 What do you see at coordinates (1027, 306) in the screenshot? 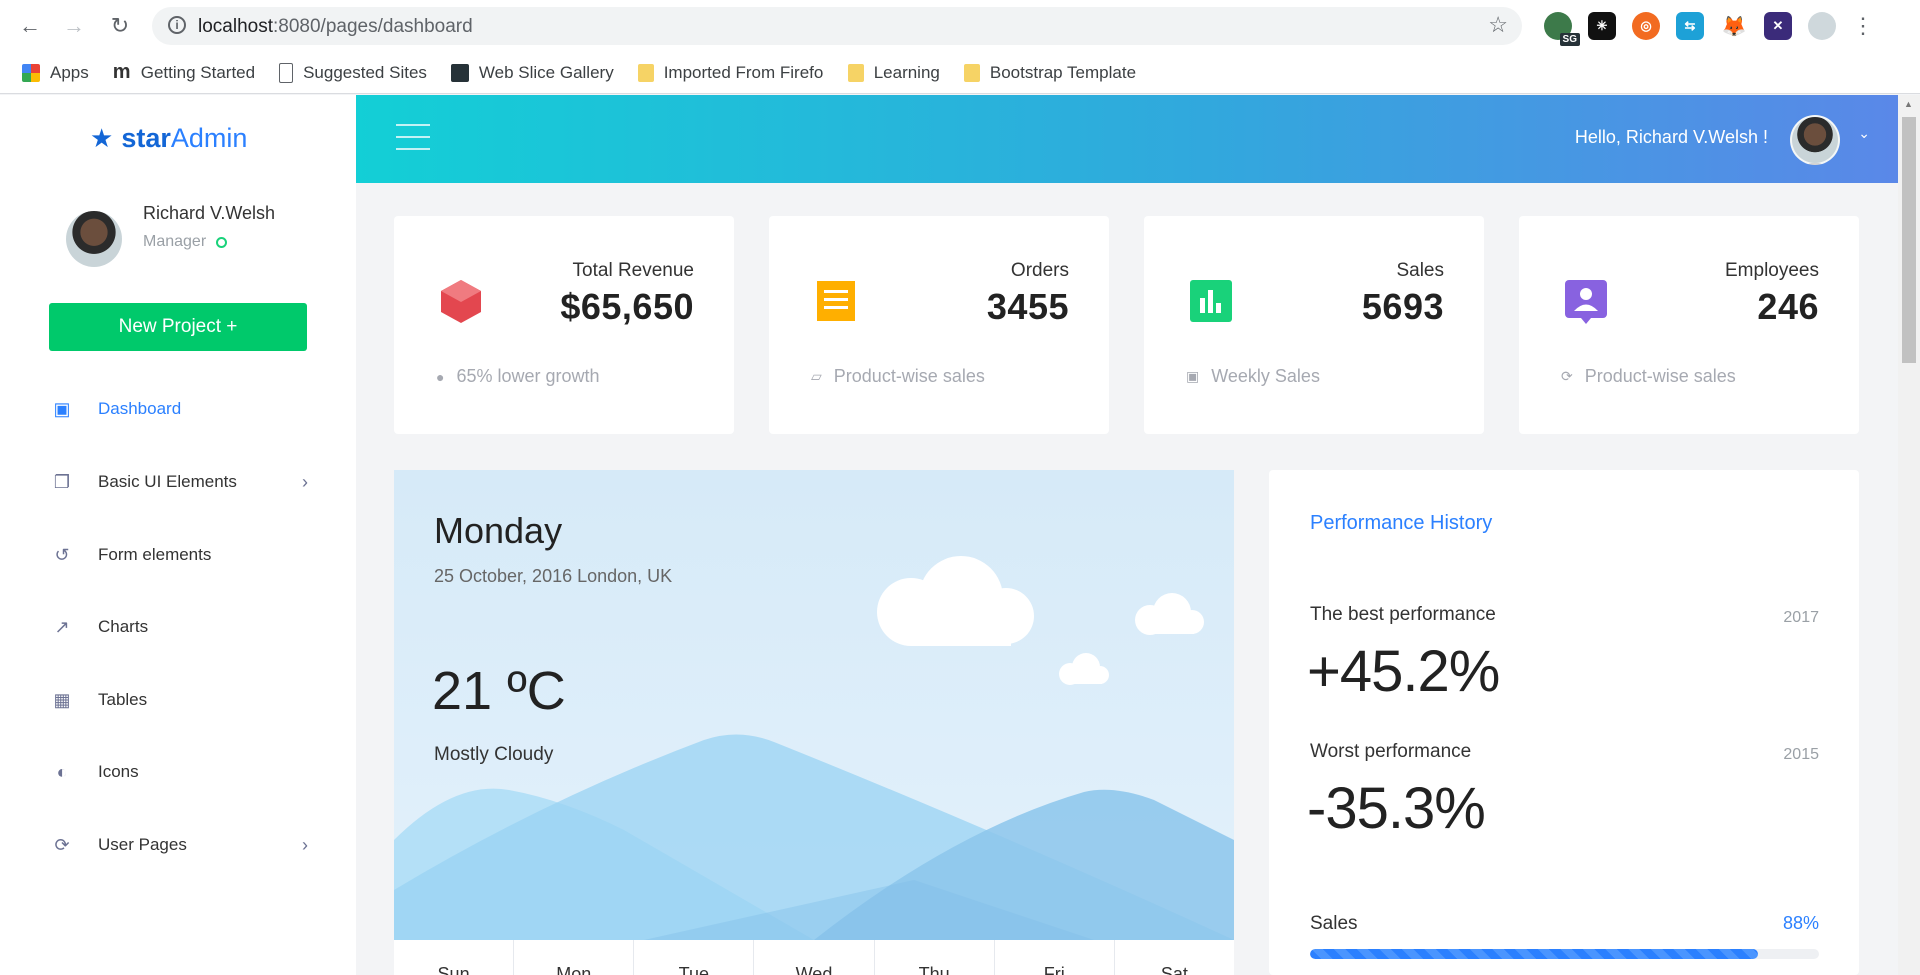
I see `stat-value: 3455` at bounding box center [1027, 306].